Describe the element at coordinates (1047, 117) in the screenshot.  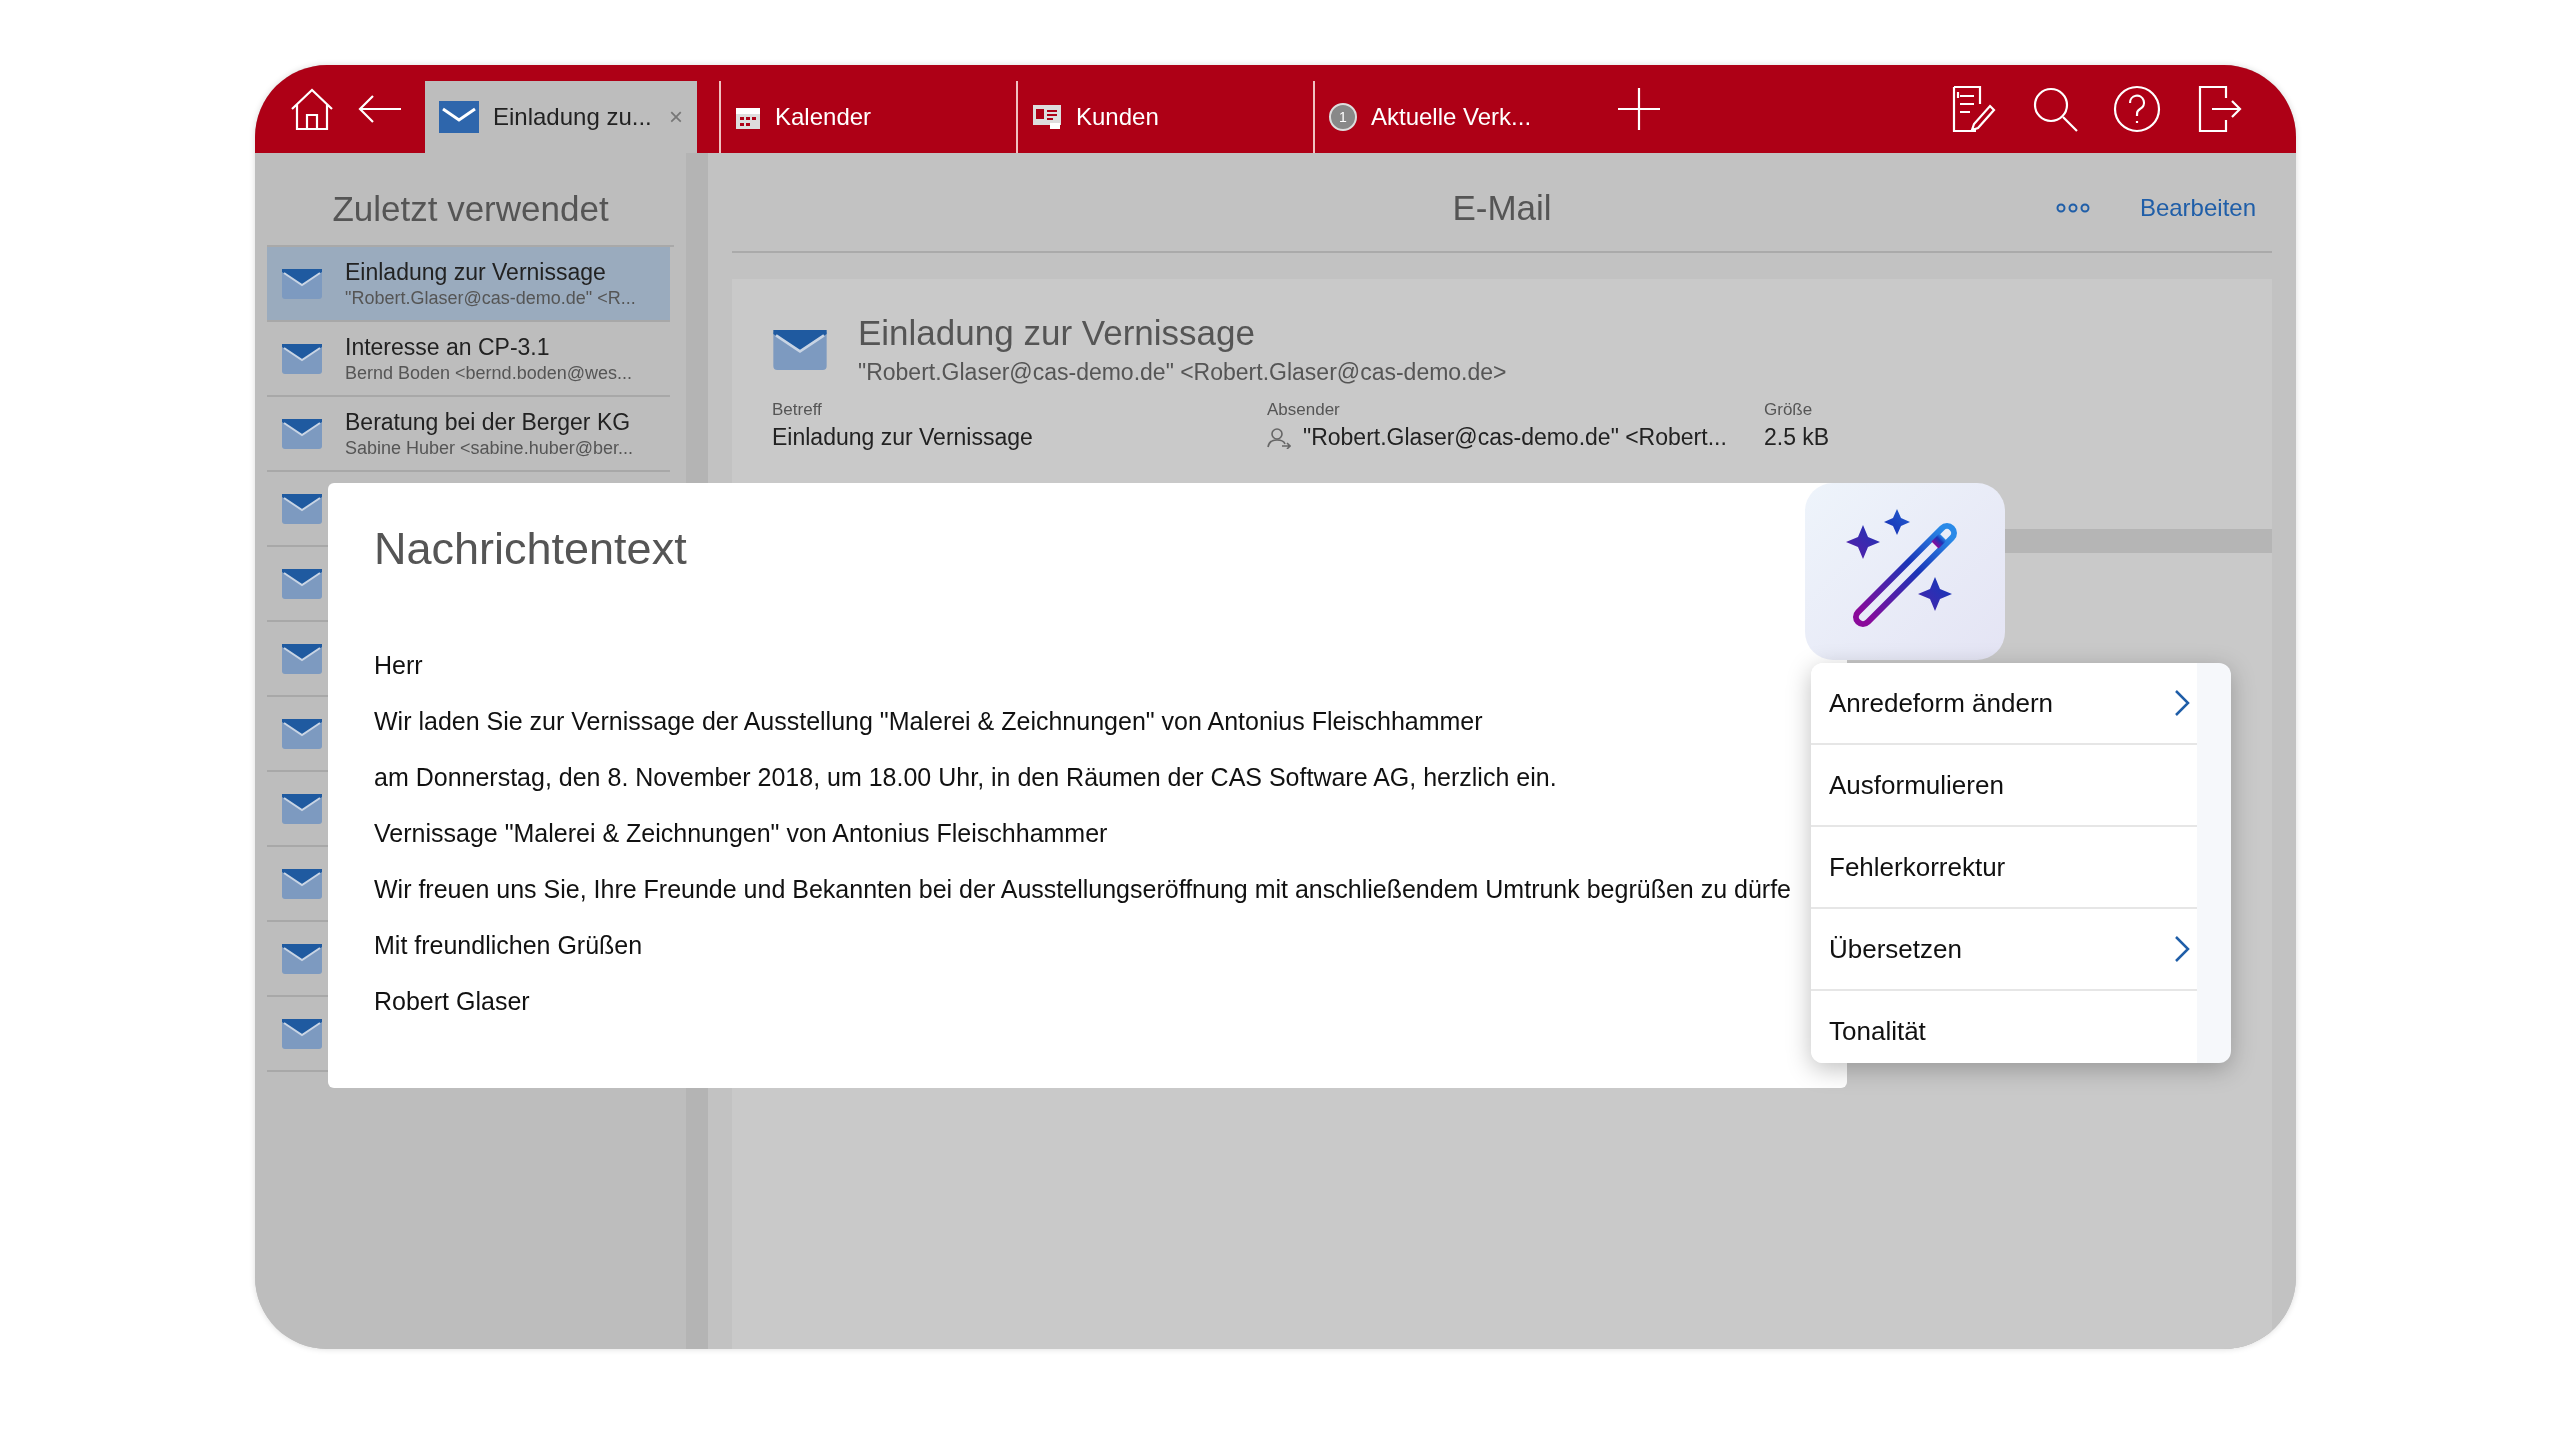
I see `contact-card-icon` at that location.